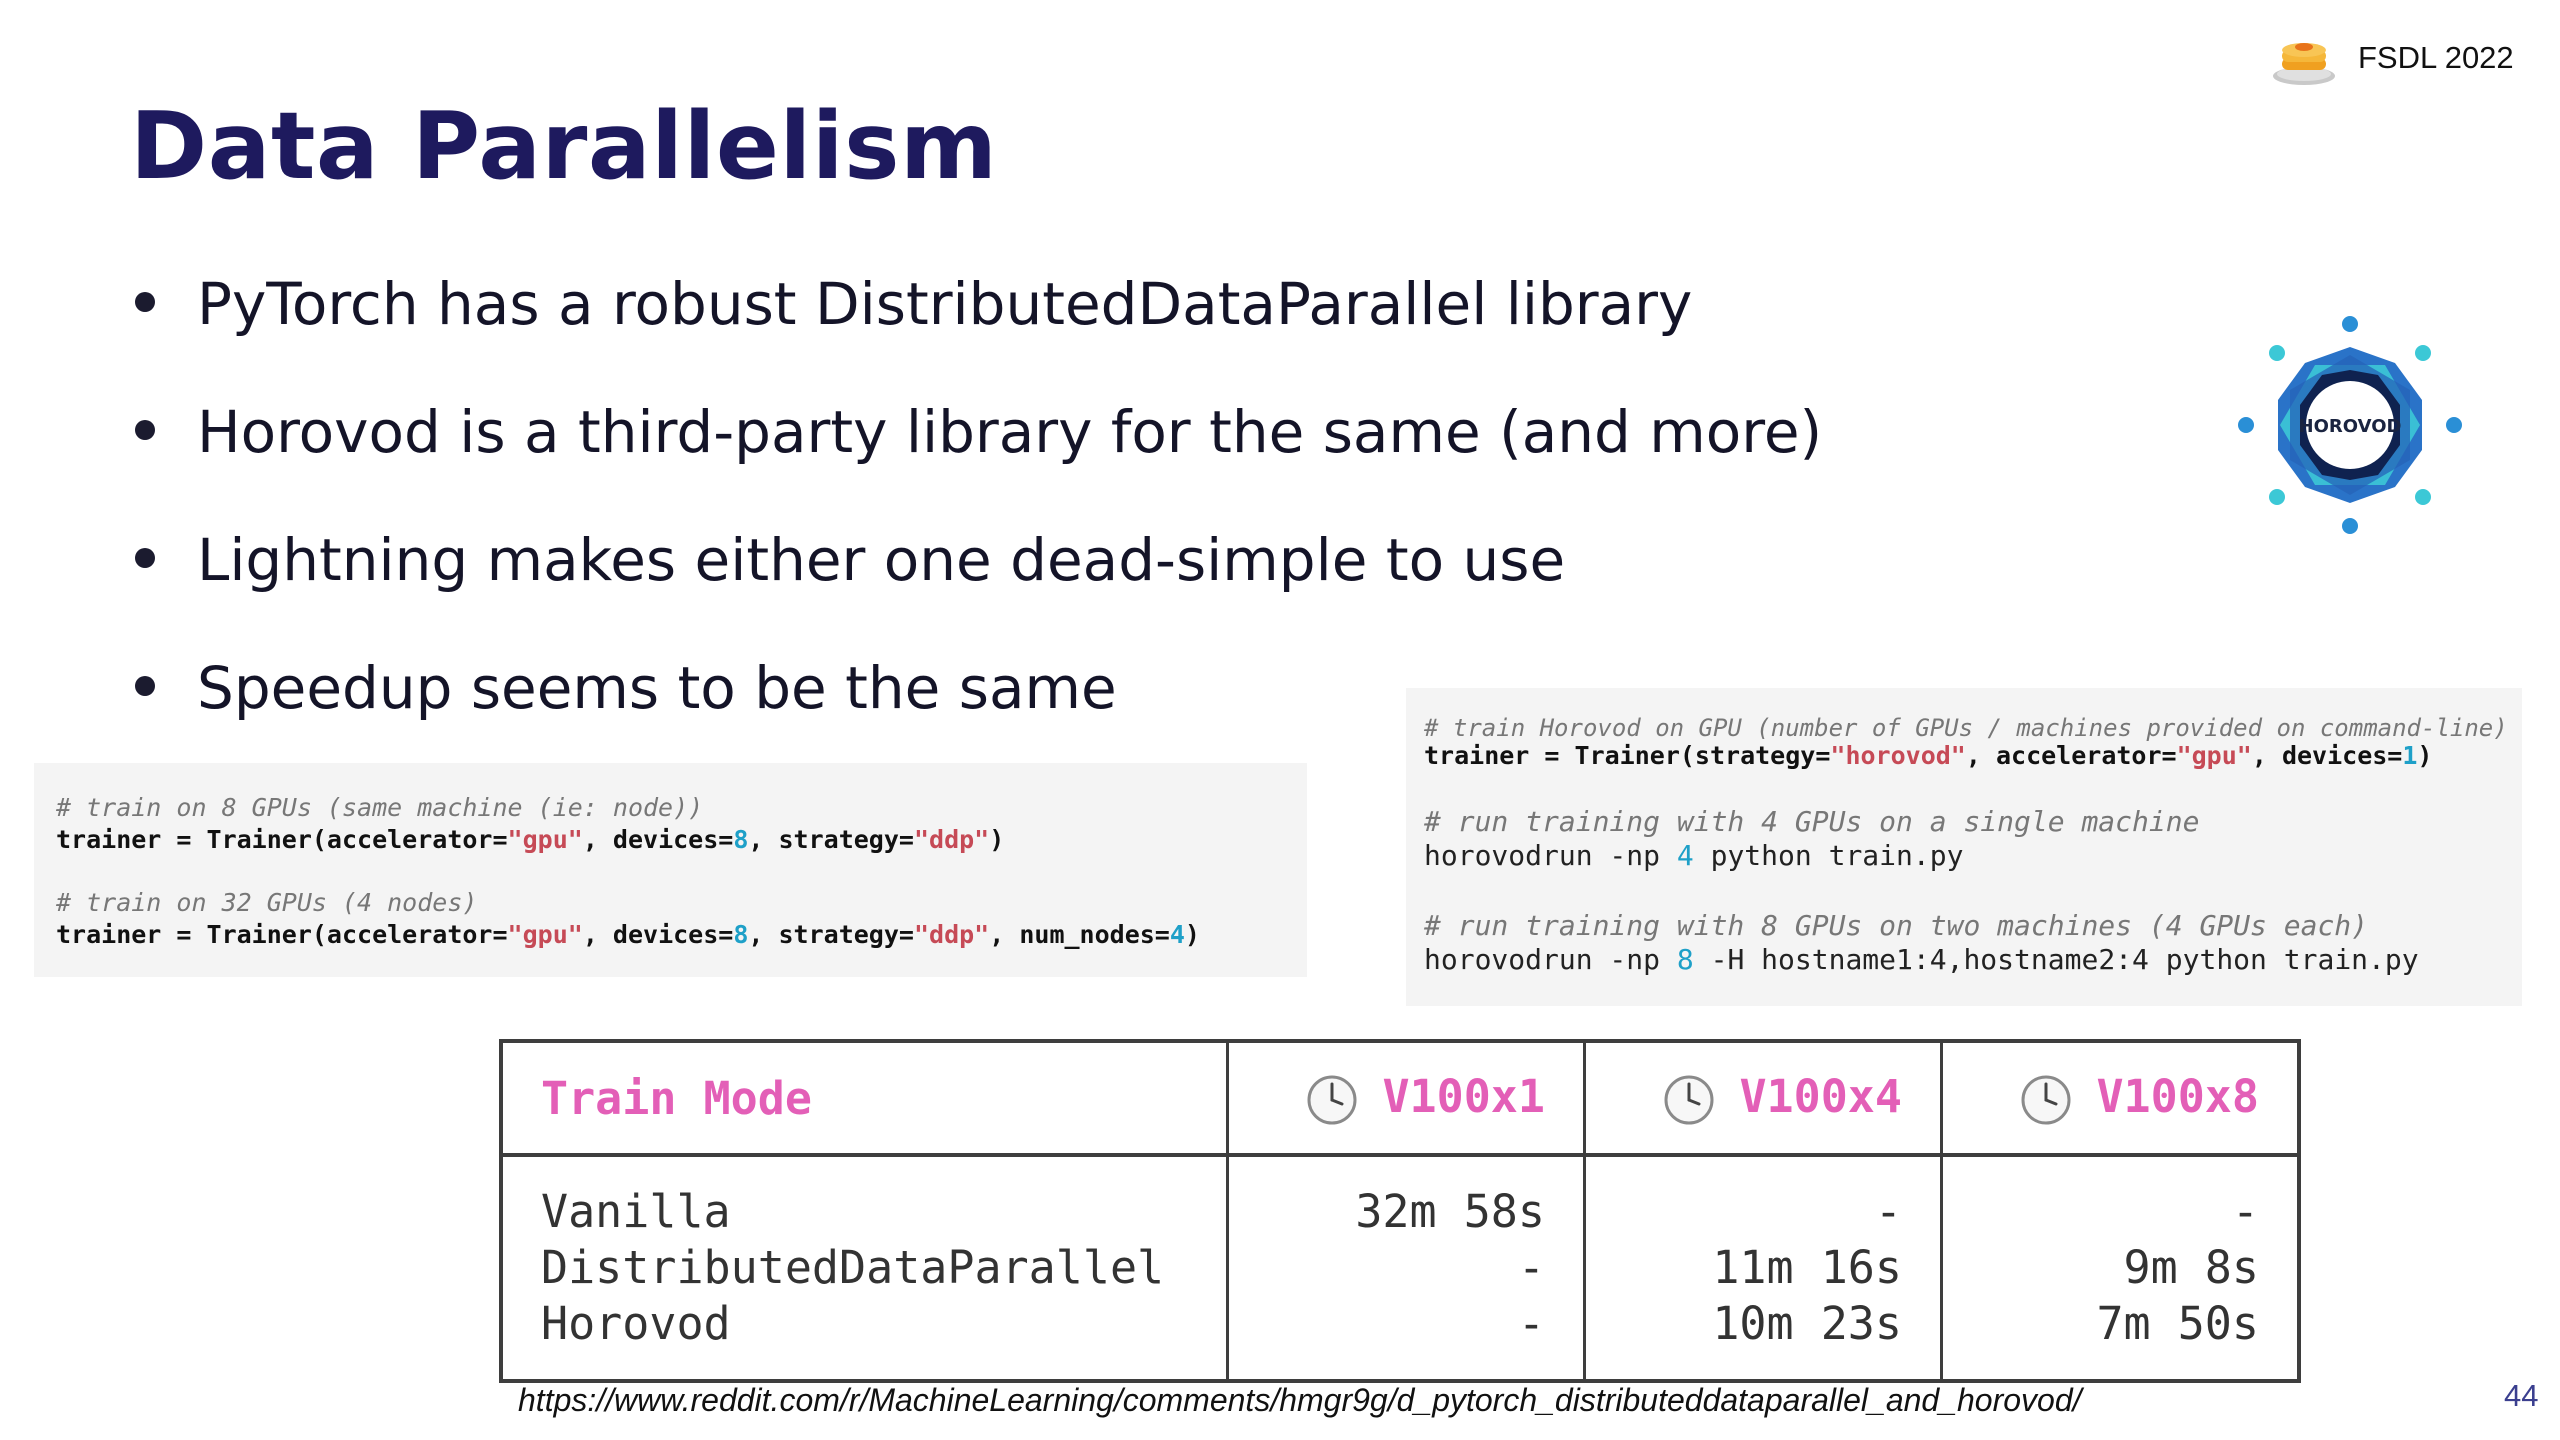  What do you see at coordinates (1763, 1099) in the screenshot?
I see `header-v100x4: V100x4` at bounding box center [1763, 1099].